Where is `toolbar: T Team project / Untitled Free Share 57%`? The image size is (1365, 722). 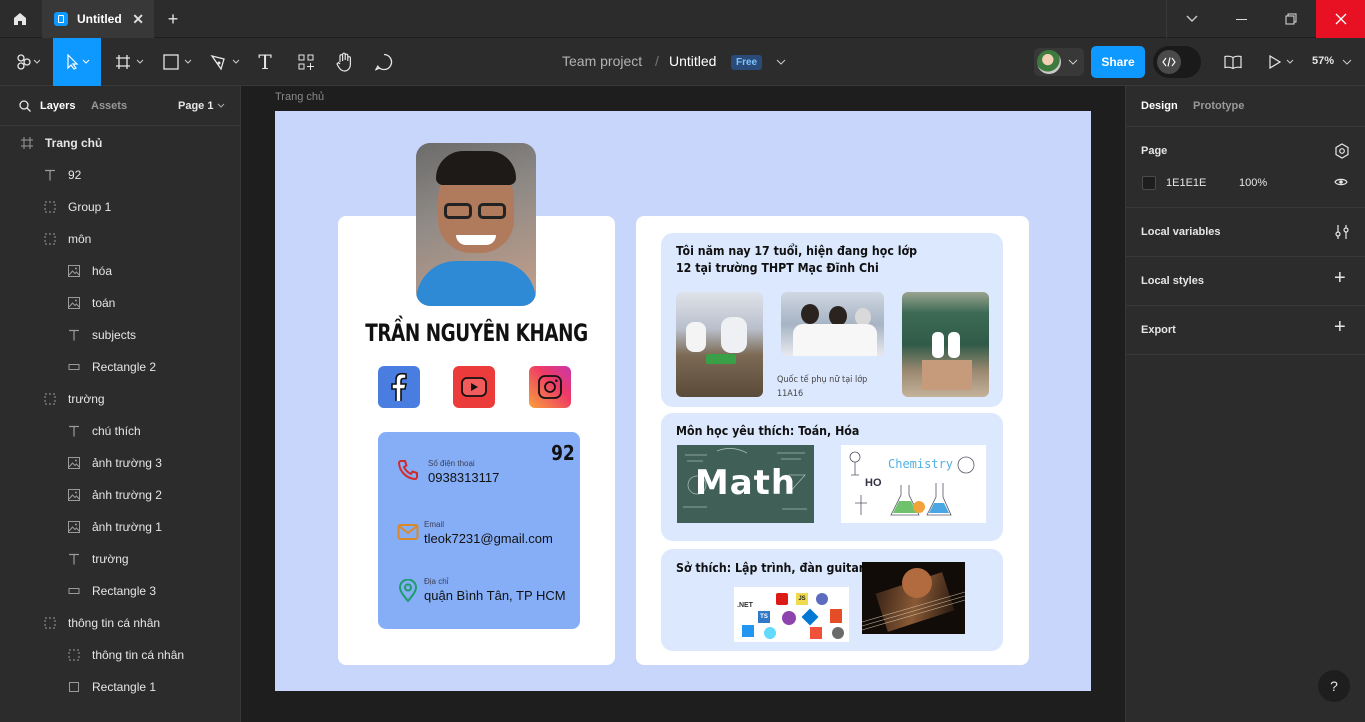 toolbar: T Team project / Untitled Free Share 57% is located at coordinates (682, 62).